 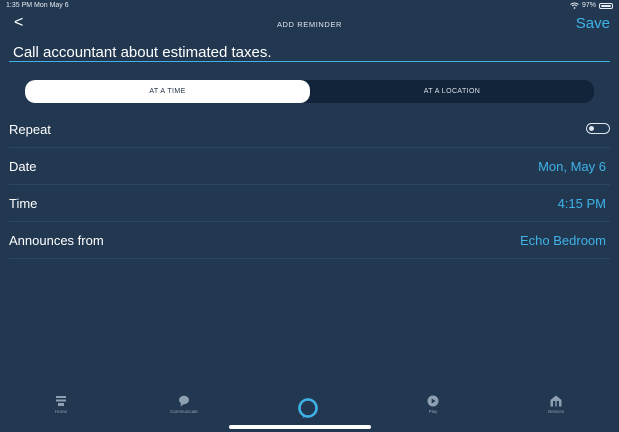 What do you see at coordinates (598, 128) in the screenshot?
I see `repeat-toggle` at bounding box center [598, 128].